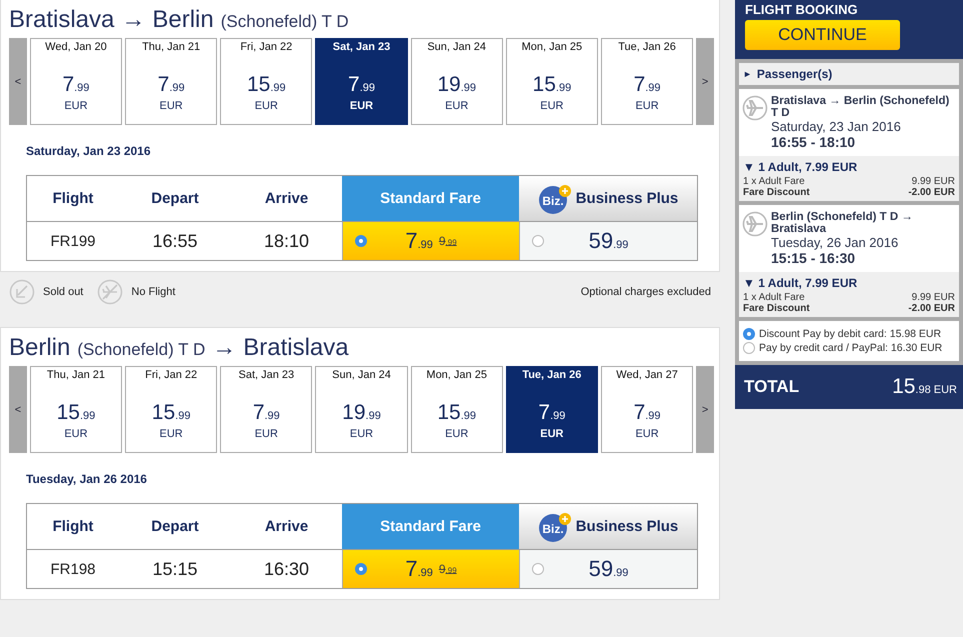 The height and width of the screenshot is (637, 963). What do you see at coordinates (849, 74) in the screenshot?
I see `passengers-toggle: ► Passenger(s)` at bounding box center [849, 74].